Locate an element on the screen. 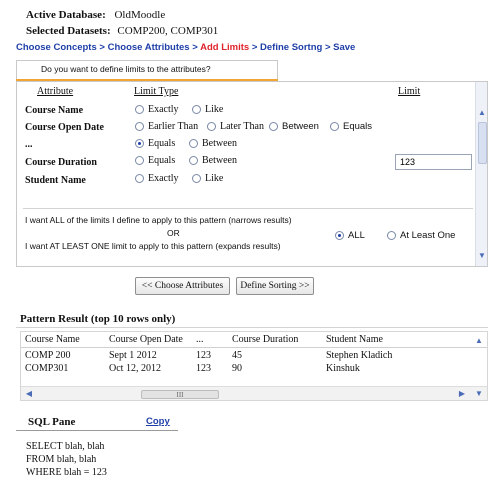 This screenshot has height=488, width=489. selected-datasets-line: Selected Datasets: COMP200, COMP301 is located at coordinates (122, 31).